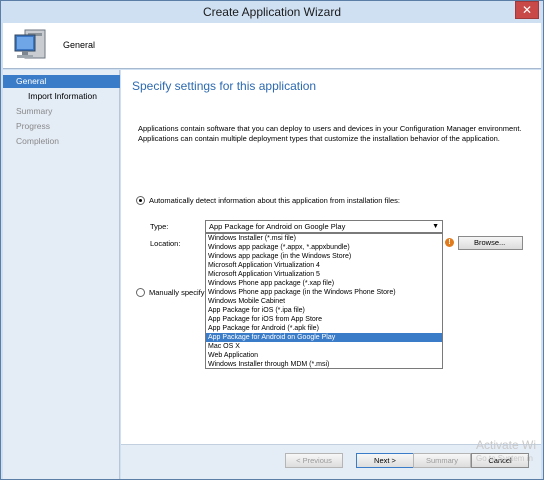 The image size is (544, 480). Describe the element at coordinates (324, 319) in the screenshot. I see `type-option: App Package for iOS from App Store` at that location.